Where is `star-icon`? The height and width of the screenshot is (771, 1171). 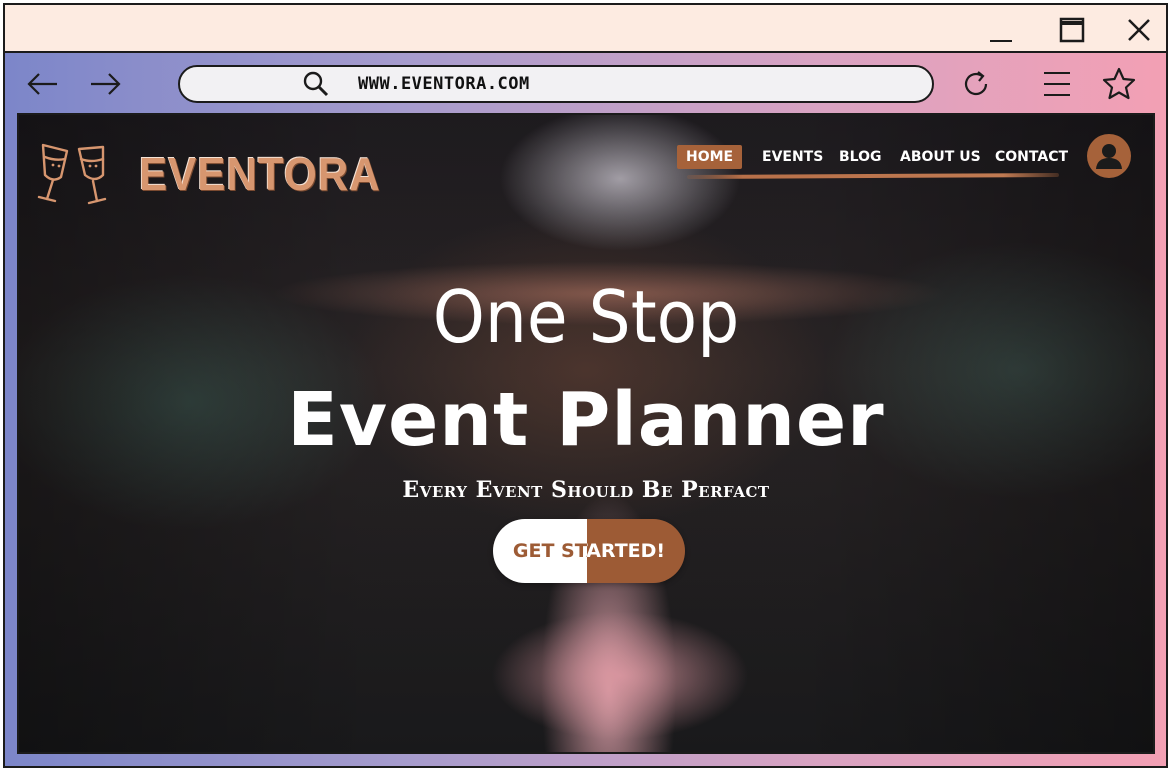
star-icon is located at coordinates (1119, 84).